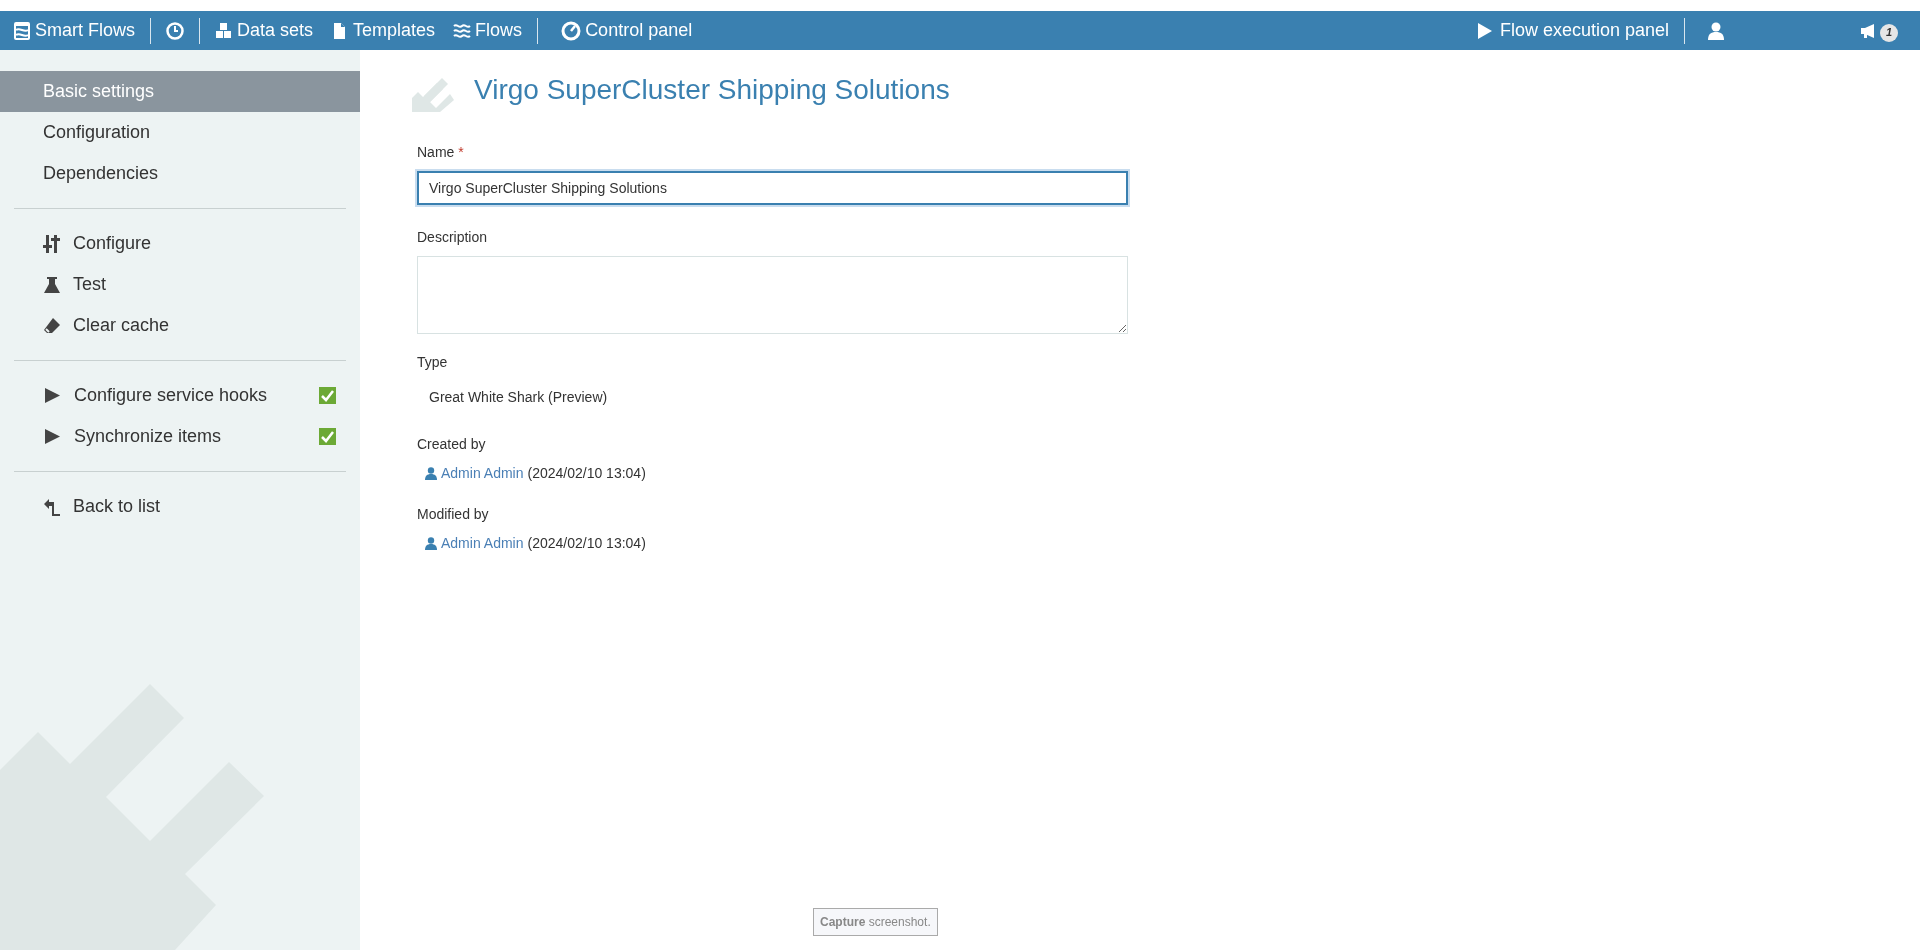 This screenshot has width=1920, height=950. Describe the element at coordinates (52, 506) in the screenshot. I see `back-arrow-icon` at that location.